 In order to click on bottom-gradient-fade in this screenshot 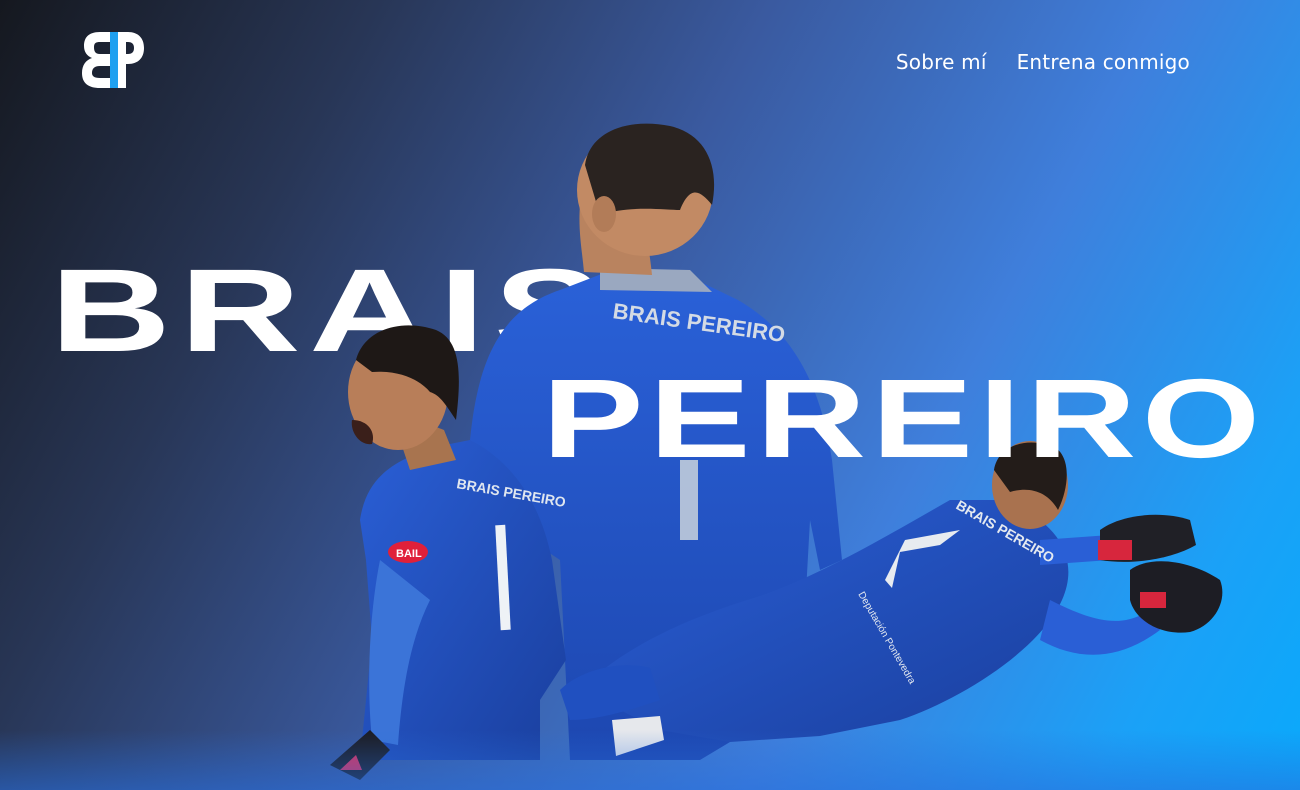, I will do `click(650, 760)`.